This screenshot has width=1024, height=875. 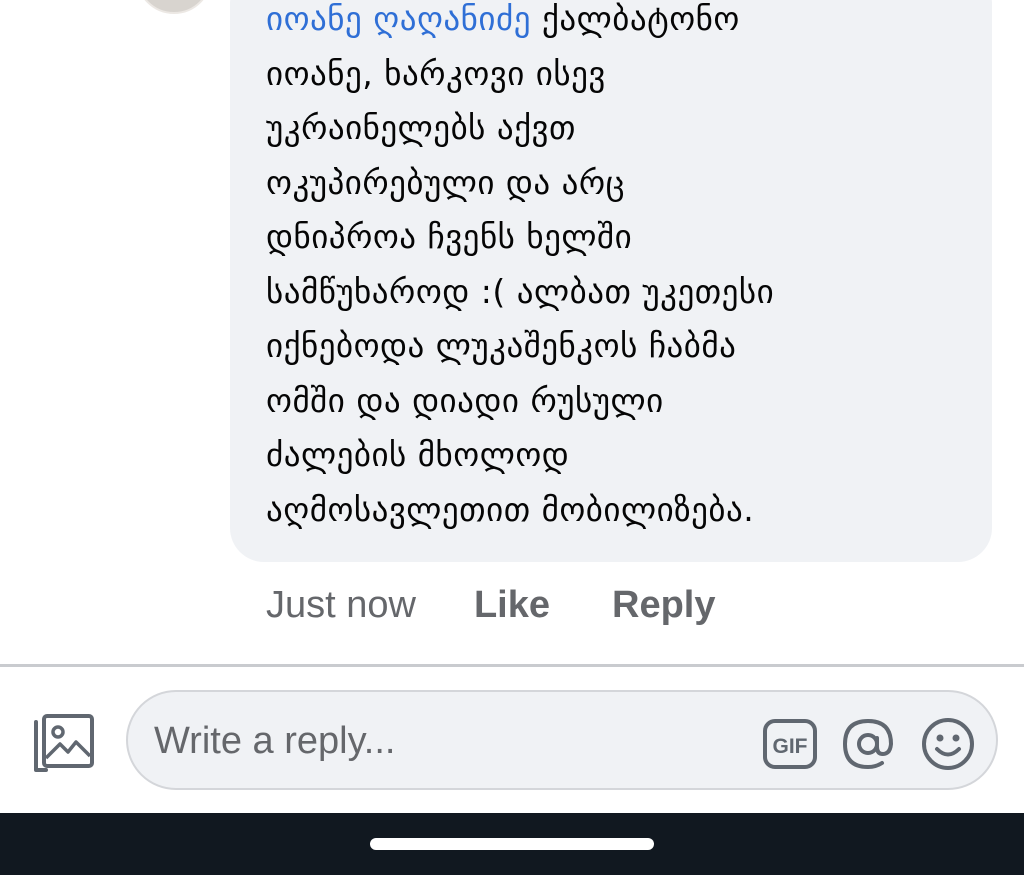 What do you see at coordinates (948, 744) in the screenshot?
I see `smile-icon` at bounding box center [948, 744].